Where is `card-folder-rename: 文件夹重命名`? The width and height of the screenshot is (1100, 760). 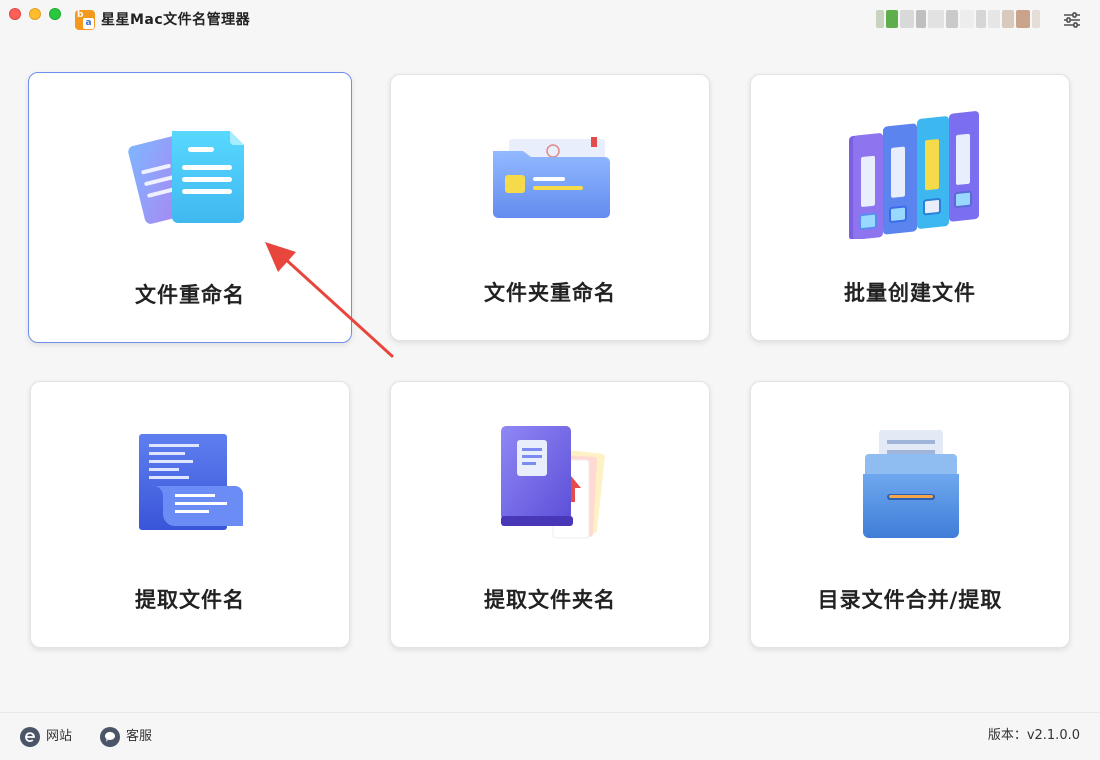
card-folder-rename: 文件夹重命名 is located at coordinates (550, 207).